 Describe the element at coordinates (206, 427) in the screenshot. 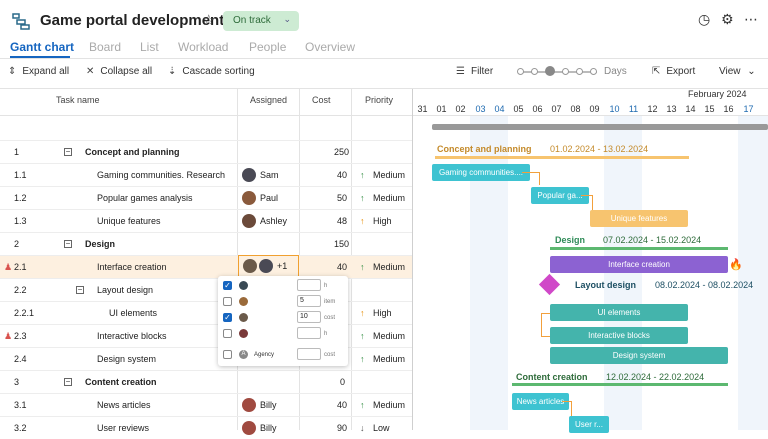

I see `table-row: 3.2 User reviews Billy 90 ↓ Low` at that location.